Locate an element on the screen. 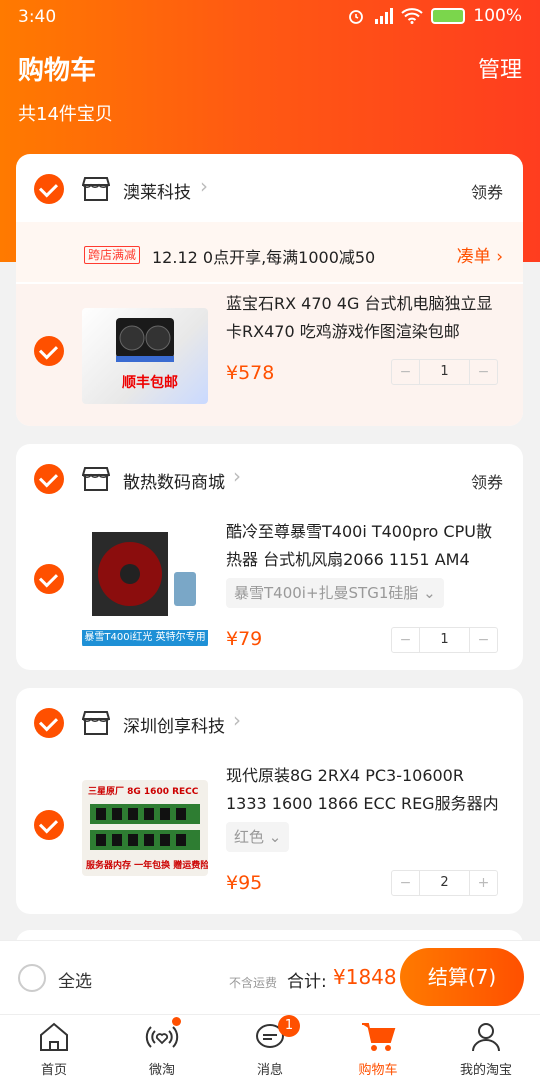 This screenshot has width=540, height=1080. tab-label: 微淘 is located at coordinates (161, 1070).